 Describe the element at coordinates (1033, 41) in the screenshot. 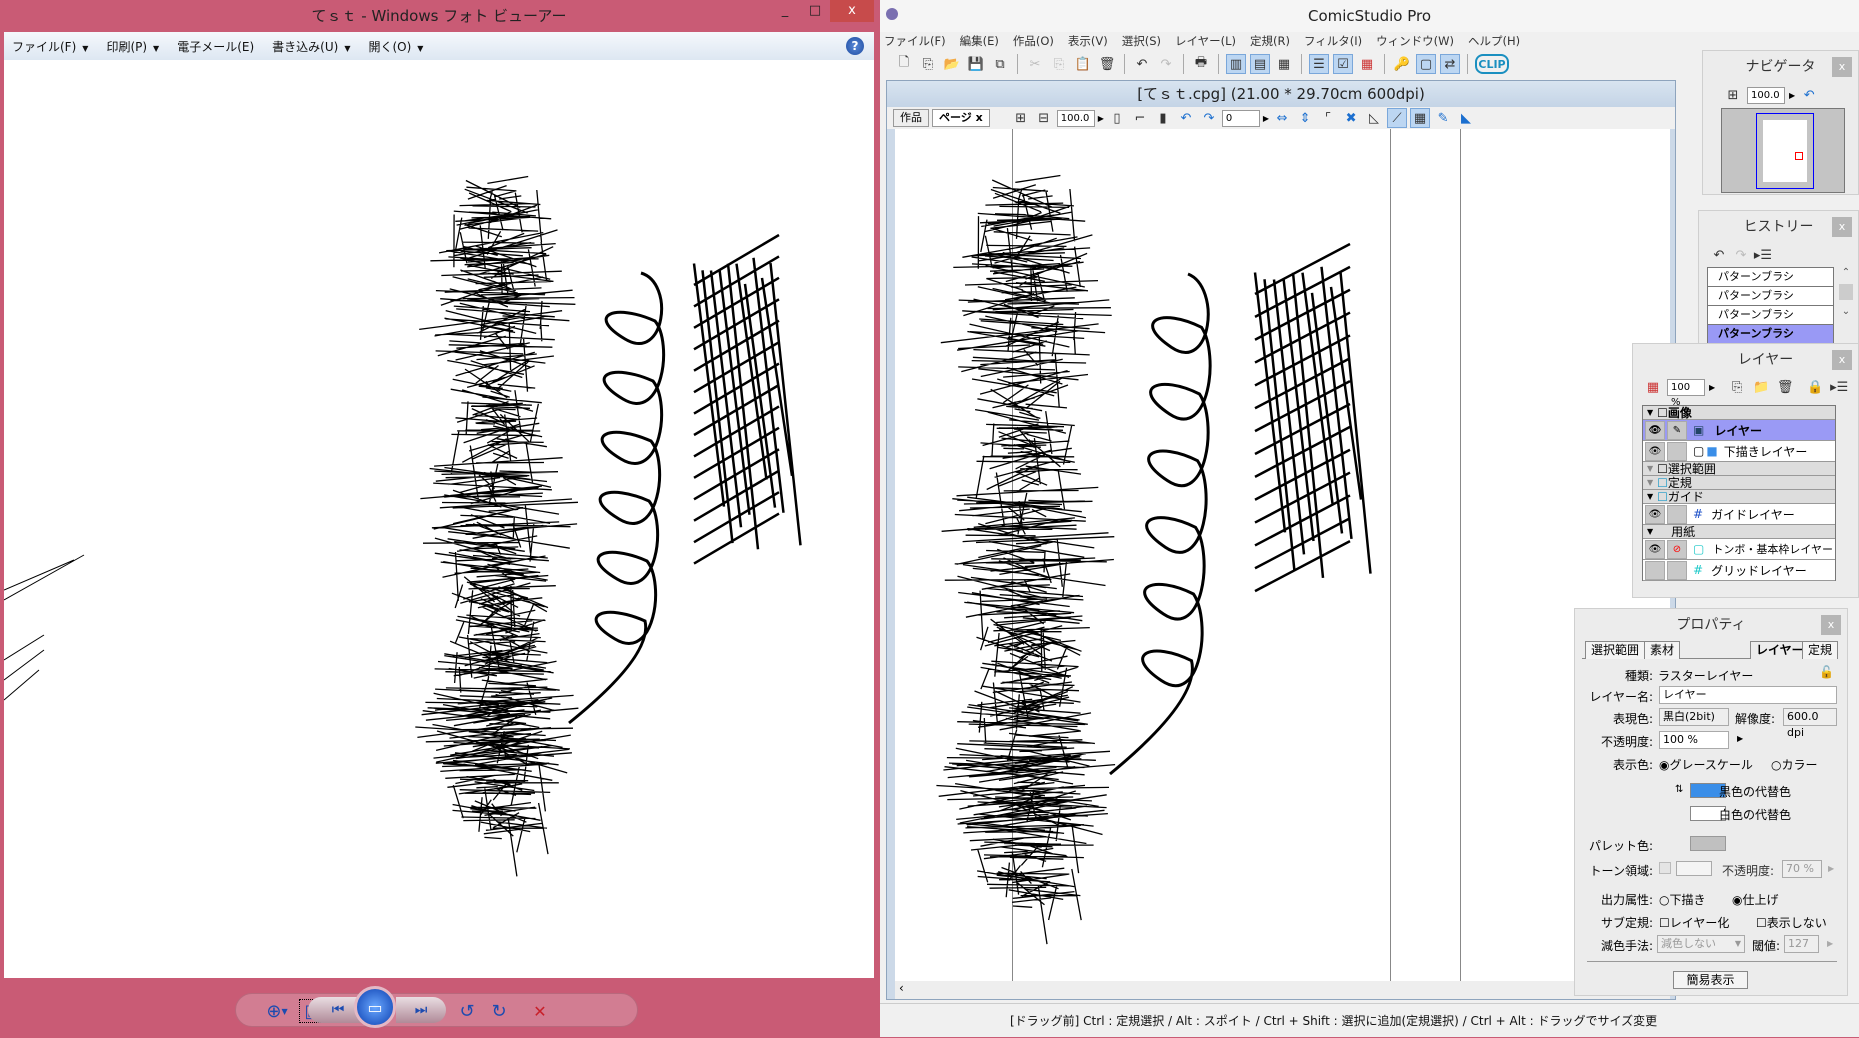

I see `menu-work: 作品(O)` at that location.